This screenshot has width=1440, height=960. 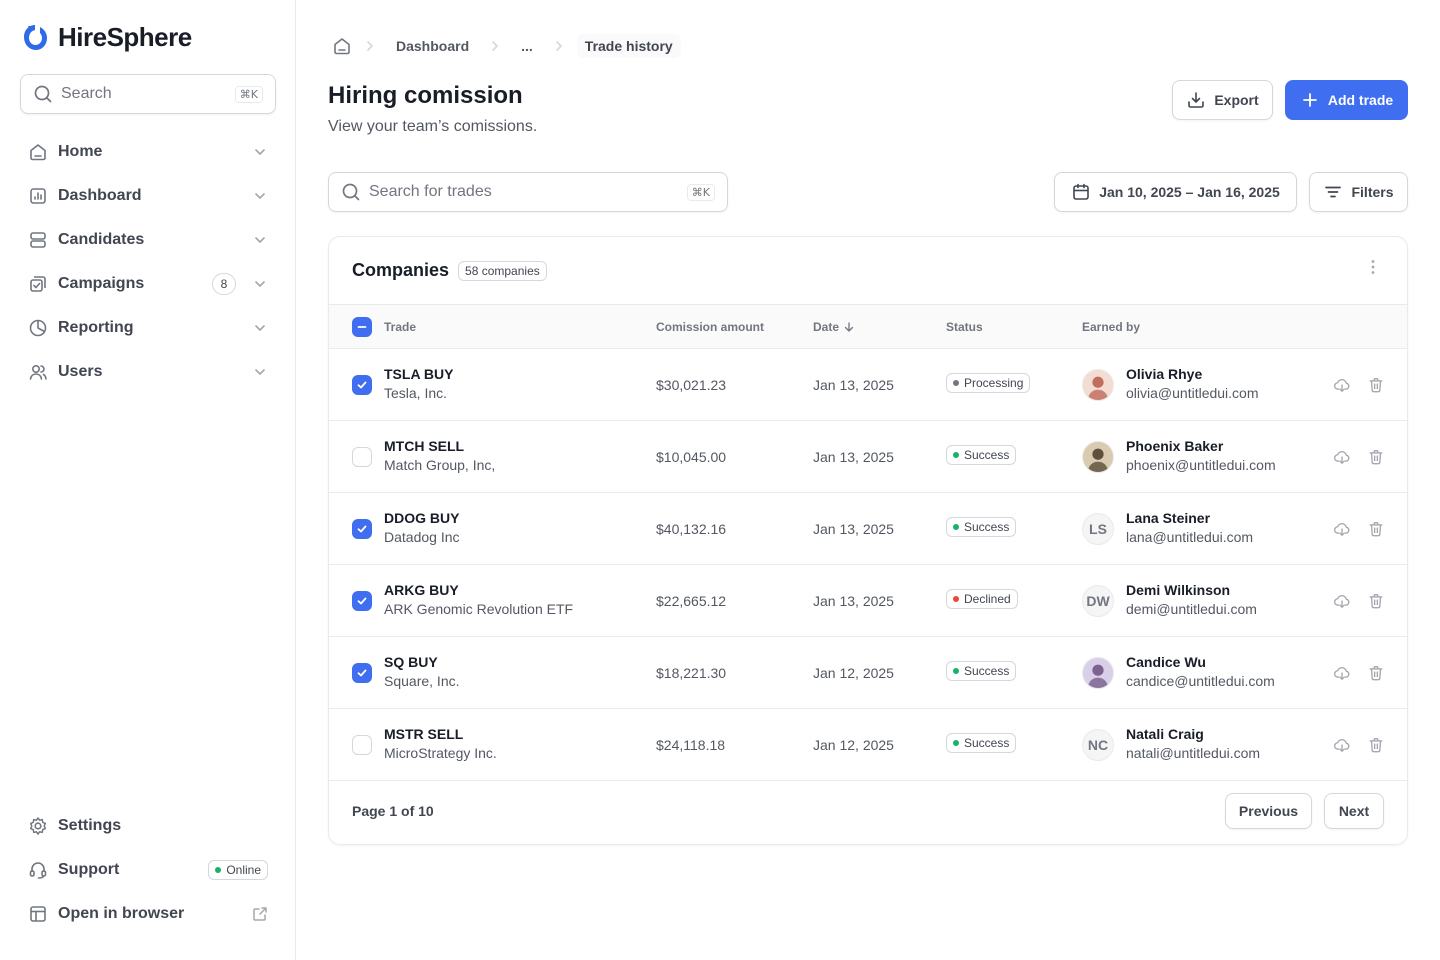 What do you see at coordinates (1354, 811) in the screenshot?
I see `next-page-button: Next` at bounding box center [1354, 811].